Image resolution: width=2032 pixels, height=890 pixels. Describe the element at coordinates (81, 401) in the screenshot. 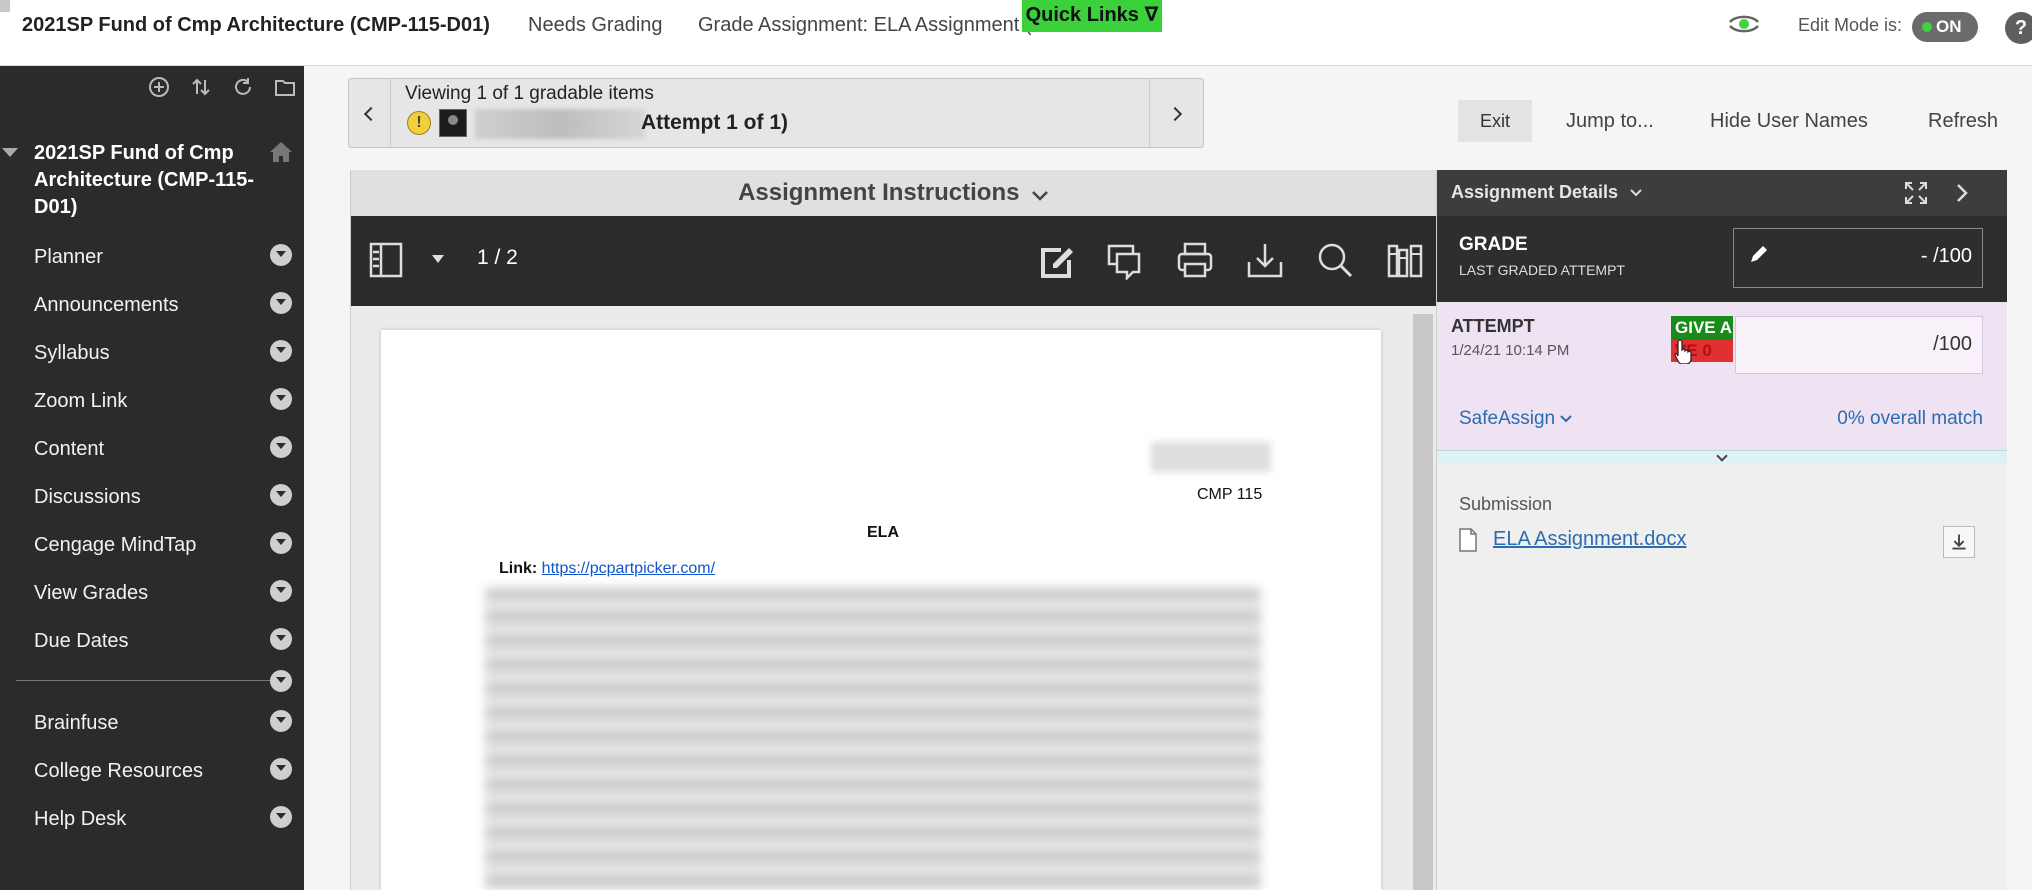

I see `sidebar-item-label: Zoom Link` at that location.